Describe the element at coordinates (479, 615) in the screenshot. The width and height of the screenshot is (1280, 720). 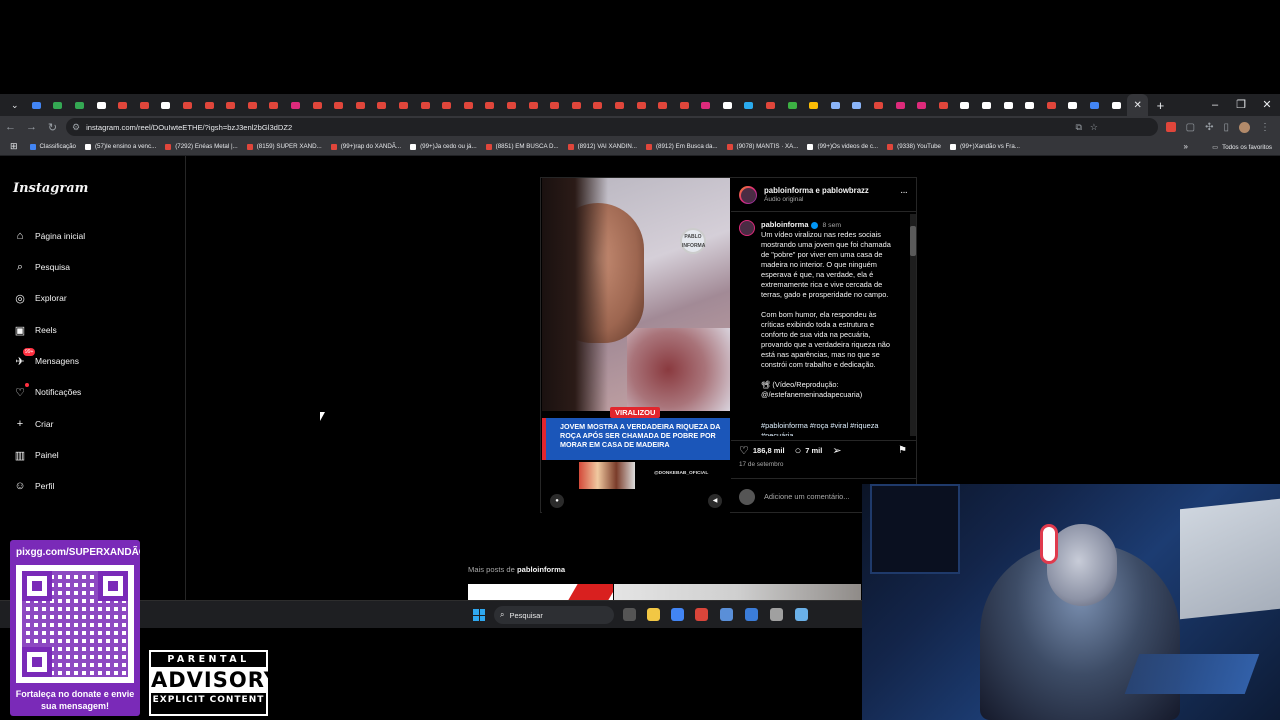
I see `windows-start-icon` at that location.